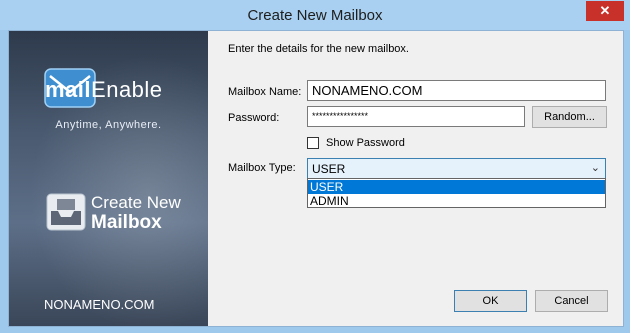  Describe the element at coordinates (329, 169) in the screenshot. I see `mailbox-type-value: USER` at that location.